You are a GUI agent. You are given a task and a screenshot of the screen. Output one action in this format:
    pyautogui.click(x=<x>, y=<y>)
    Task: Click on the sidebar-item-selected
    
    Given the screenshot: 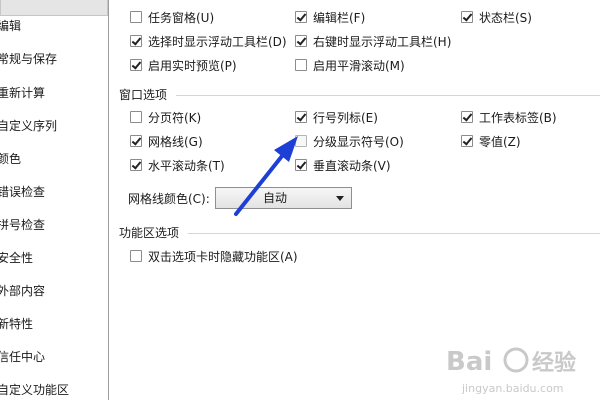 What is the action you would take?
    pyautogui.click(x=54, y=8)
    